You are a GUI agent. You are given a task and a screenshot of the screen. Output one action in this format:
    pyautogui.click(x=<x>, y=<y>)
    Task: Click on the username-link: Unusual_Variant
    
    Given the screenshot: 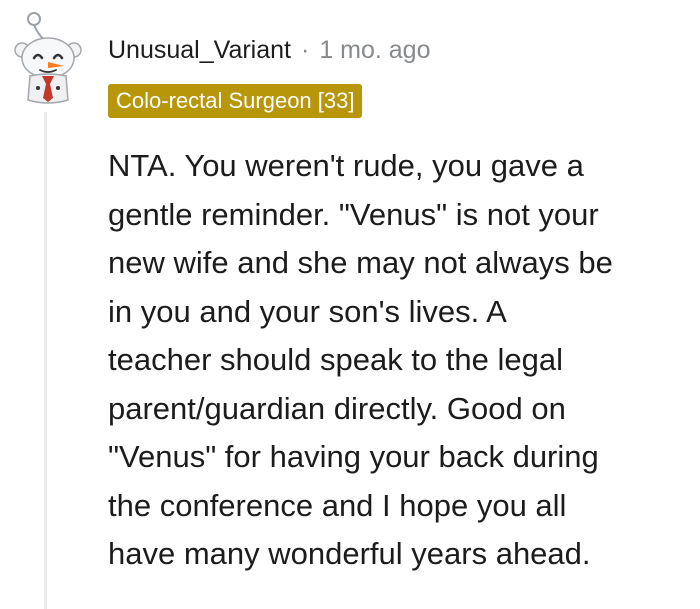 What is the action you would take?
    pyautogui.click(x=199, y=50)
    